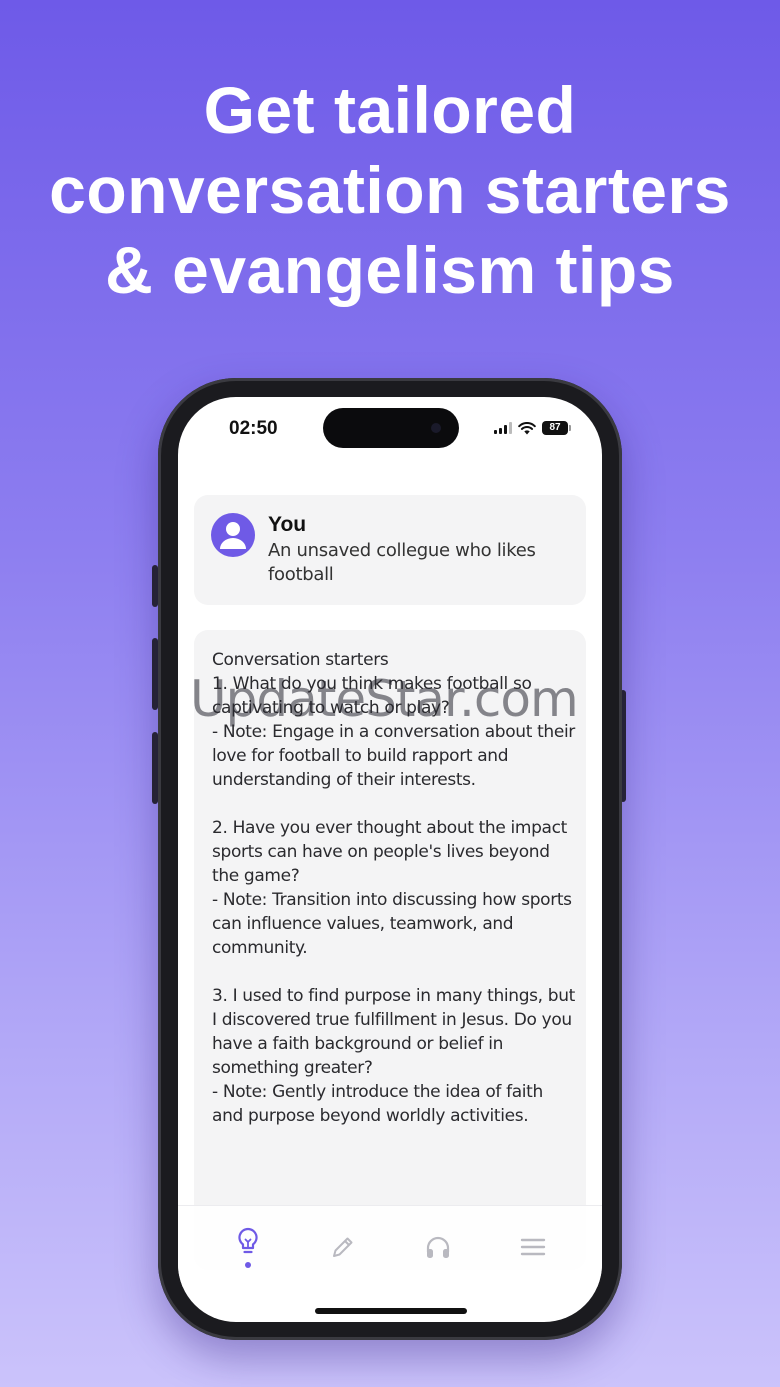  Describe the element at coordinates (527, 427) in the screenshot. I see `wifi-icon` at that location.